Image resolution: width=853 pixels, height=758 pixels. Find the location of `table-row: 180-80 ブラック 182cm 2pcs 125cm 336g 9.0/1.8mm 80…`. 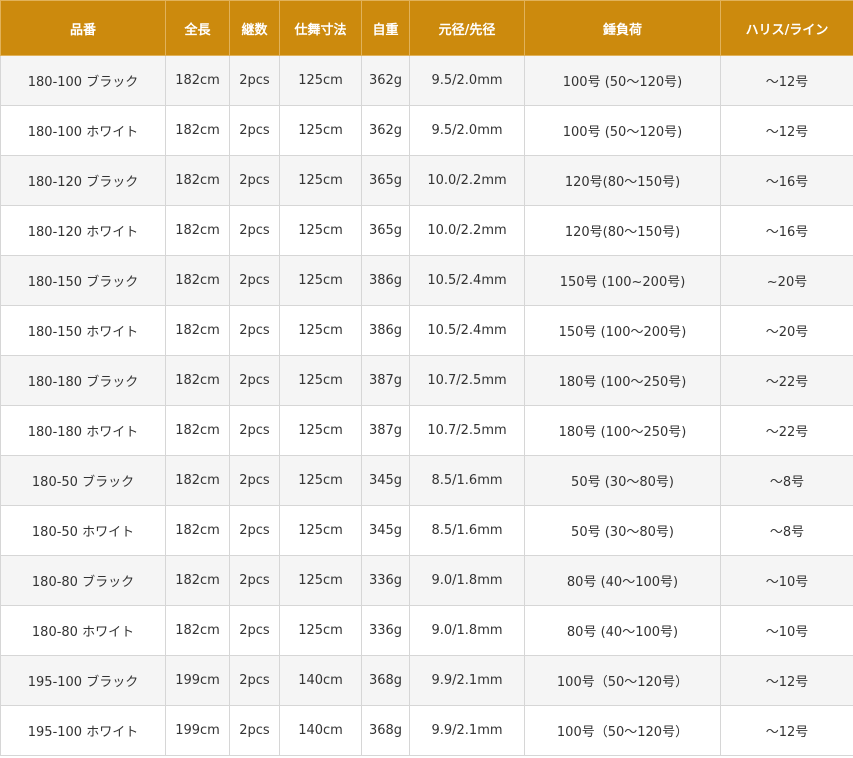

table-row: 180-80 ブラック 182cm 2pcs 125cm 336g 9.0/1.8mm 80… is located at coordinates (426, 580).